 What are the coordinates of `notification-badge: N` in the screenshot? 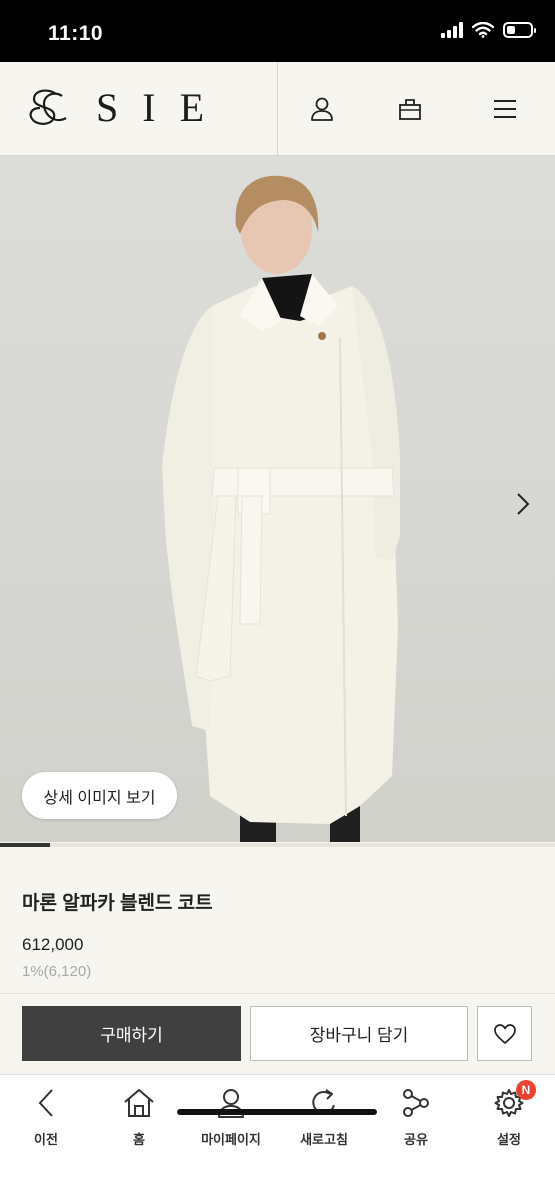 It's located at (526, 1090).